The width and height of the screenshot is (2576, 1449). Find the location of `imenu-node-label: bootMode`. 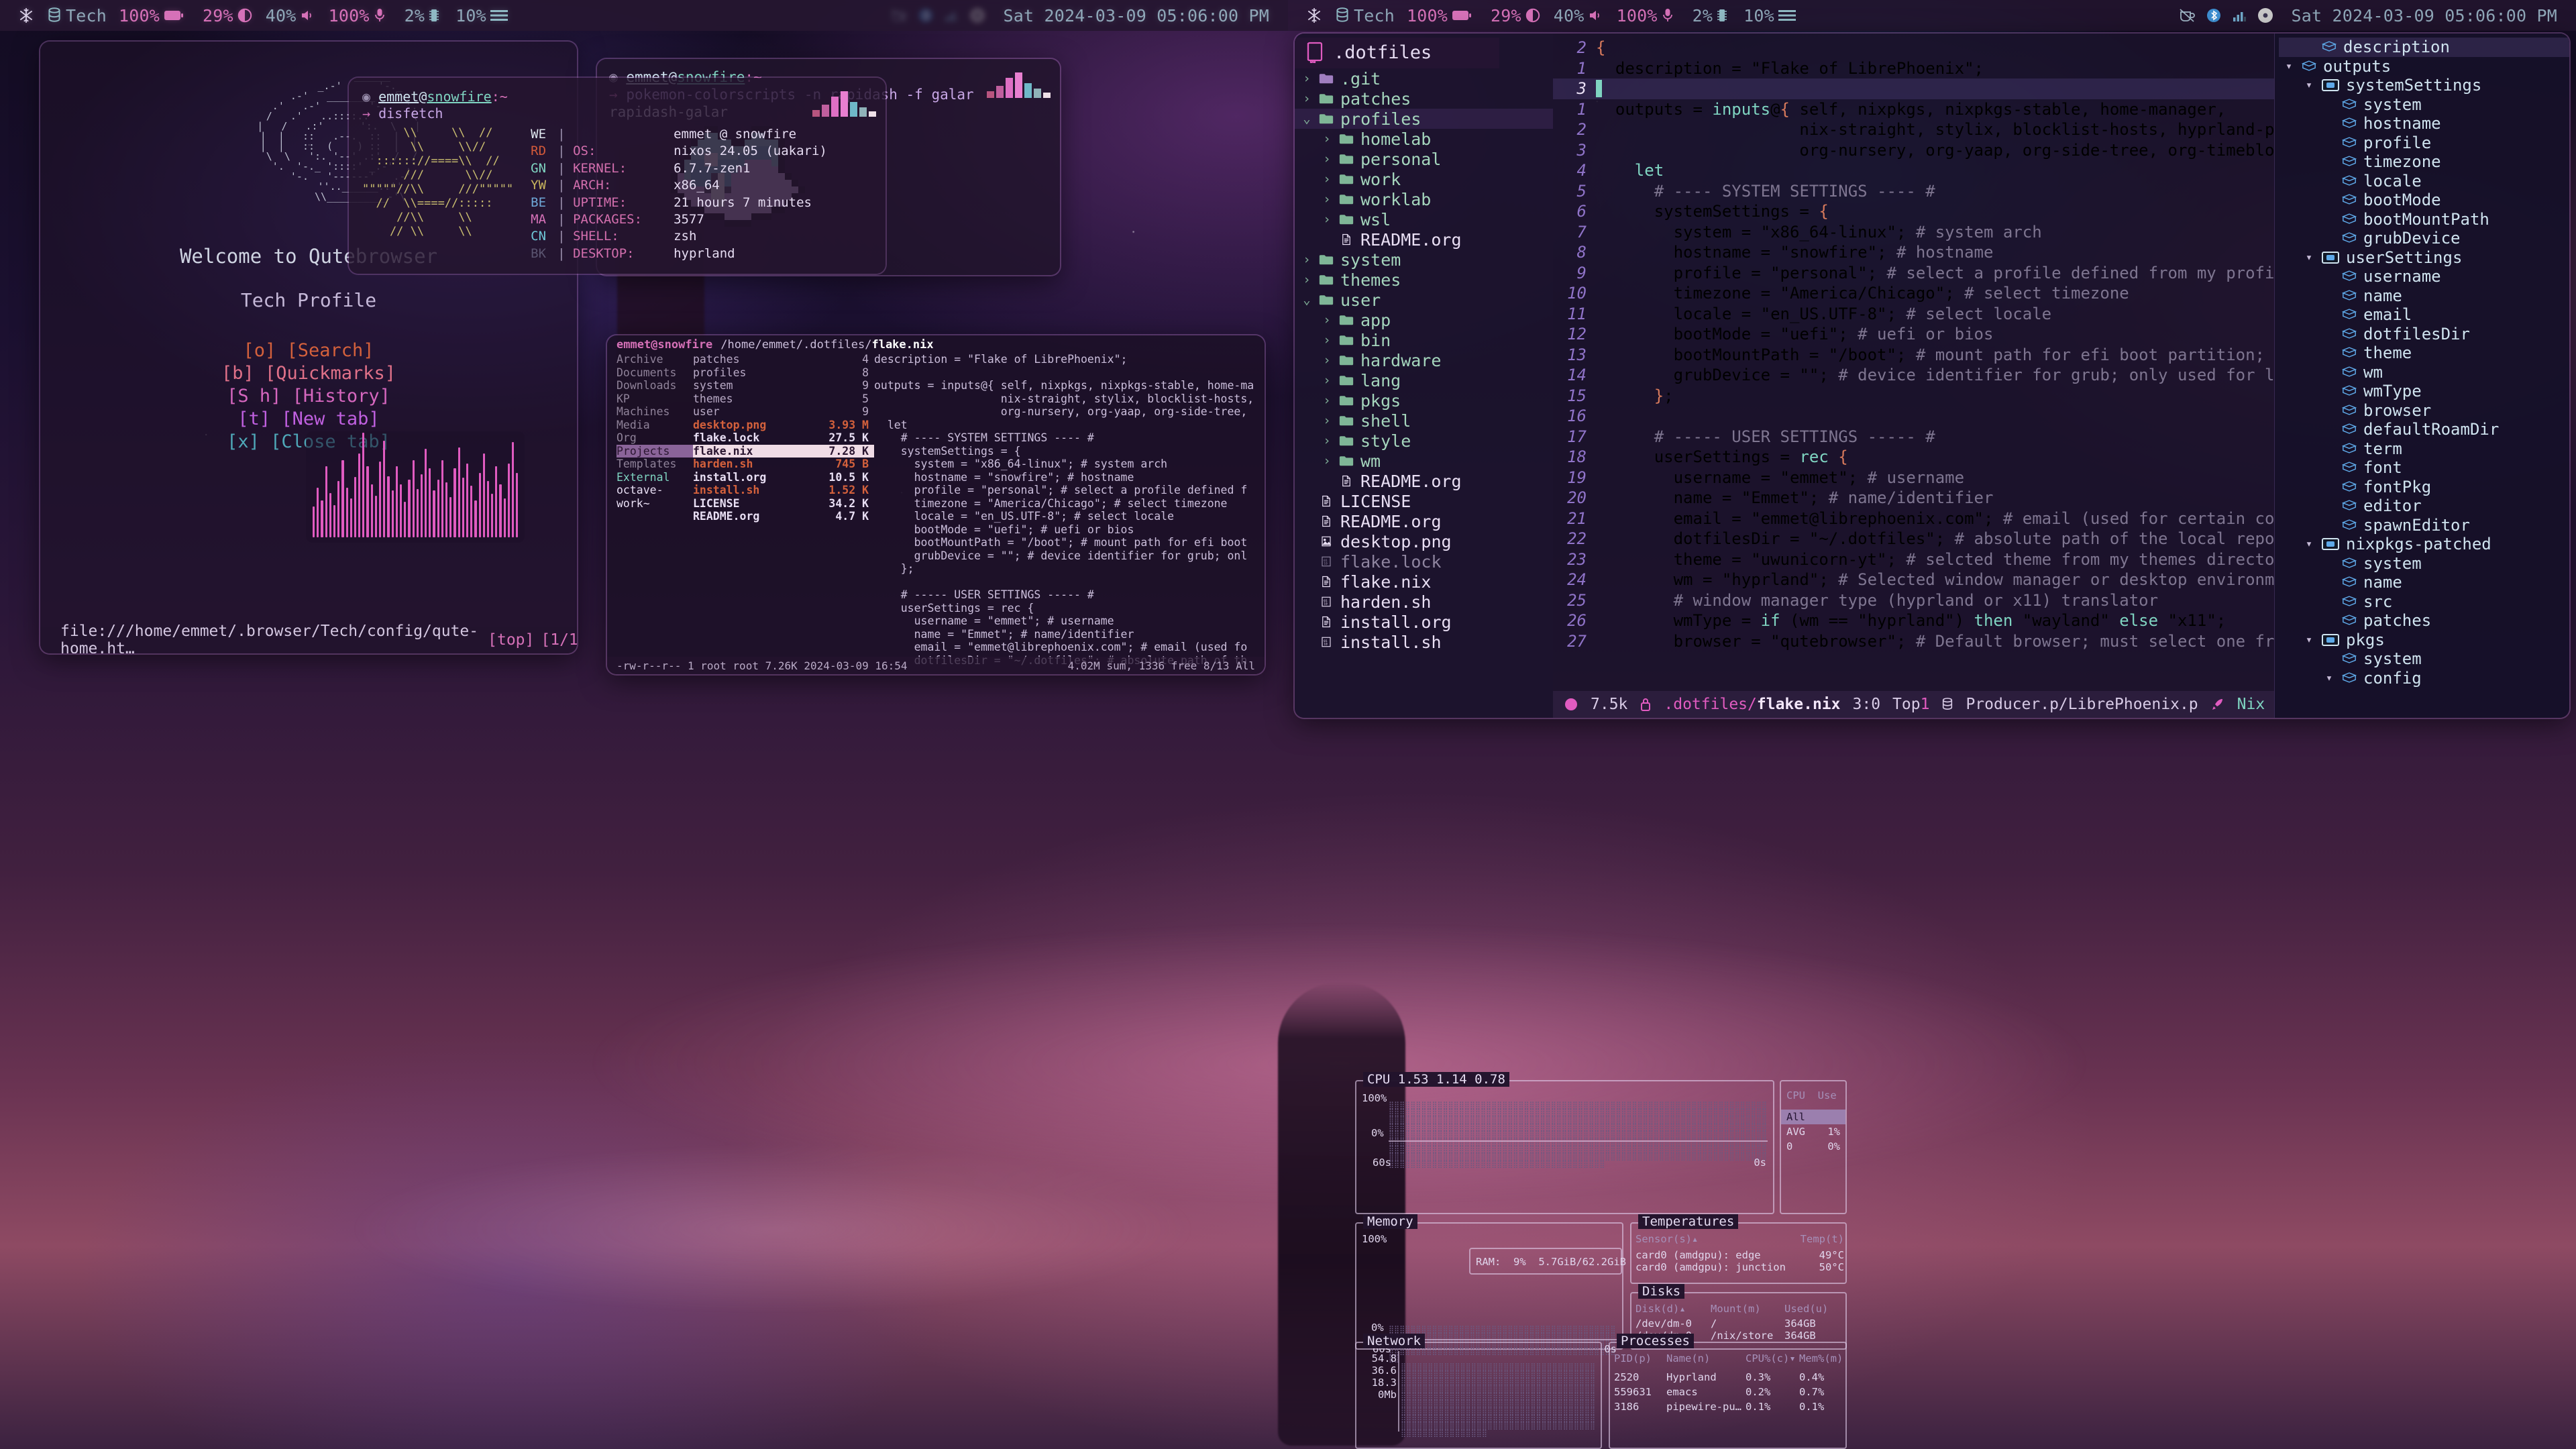

imenu-node-label: bootMode is located at coordinates (2402, 200).